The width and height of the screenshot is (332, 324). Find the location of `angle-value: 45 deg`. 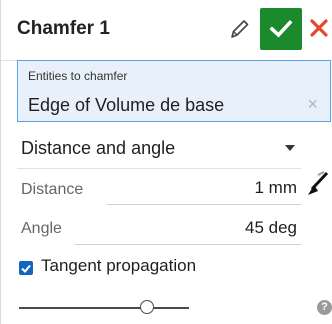

angle-value: 45 deg is located at coordinates (271, 228).